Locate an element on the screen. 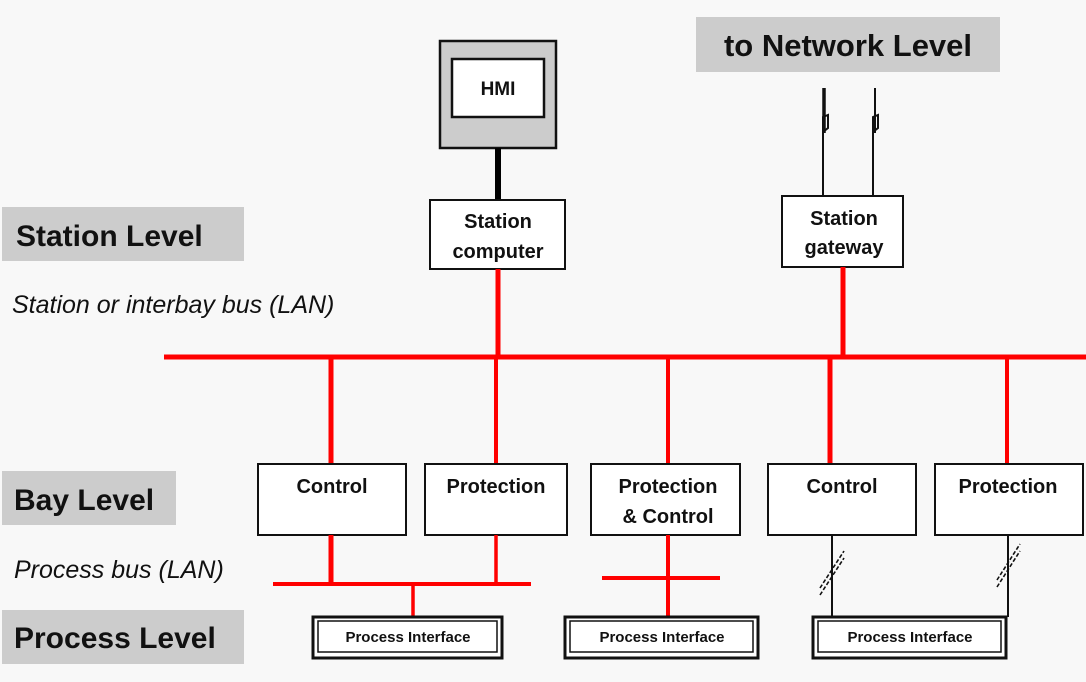 The height and width of the screenshot is (682, 1086). station-computer-line2: computer is located at coordinates (497, 252).